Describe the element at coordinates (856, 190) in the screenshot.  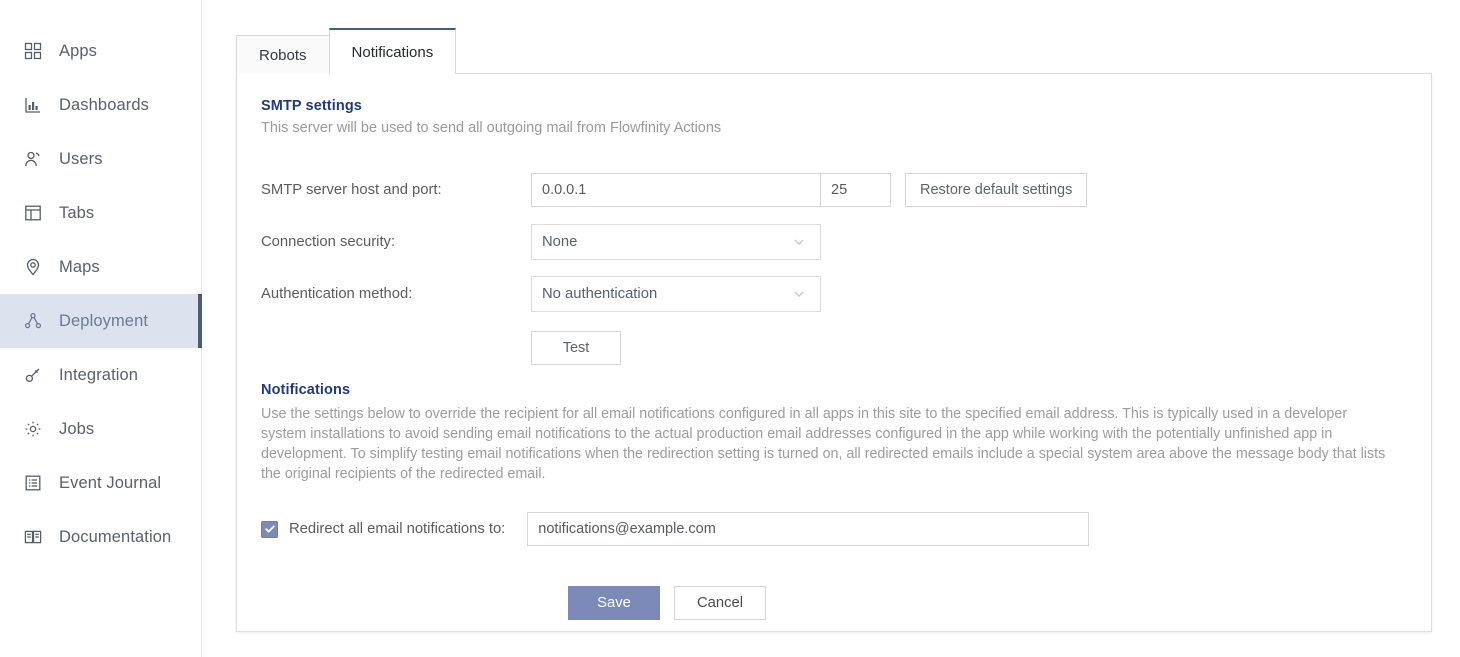
I see `smtp-port-input` at that location.